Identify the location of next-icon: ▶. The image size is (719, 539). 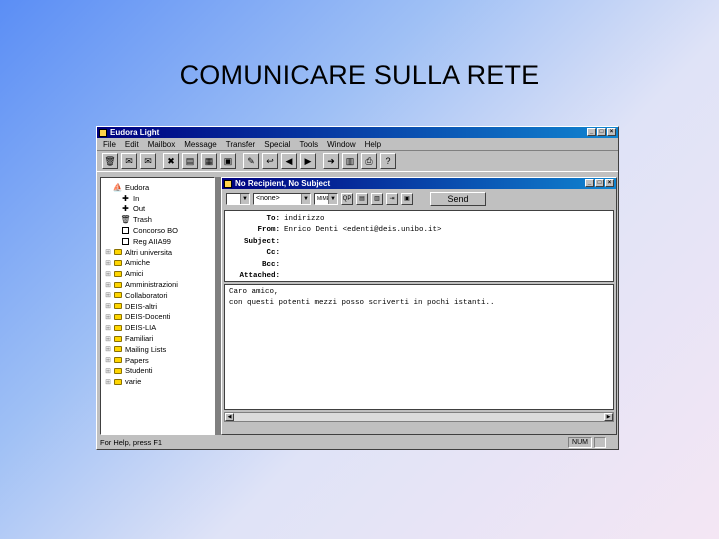
(308, 161).